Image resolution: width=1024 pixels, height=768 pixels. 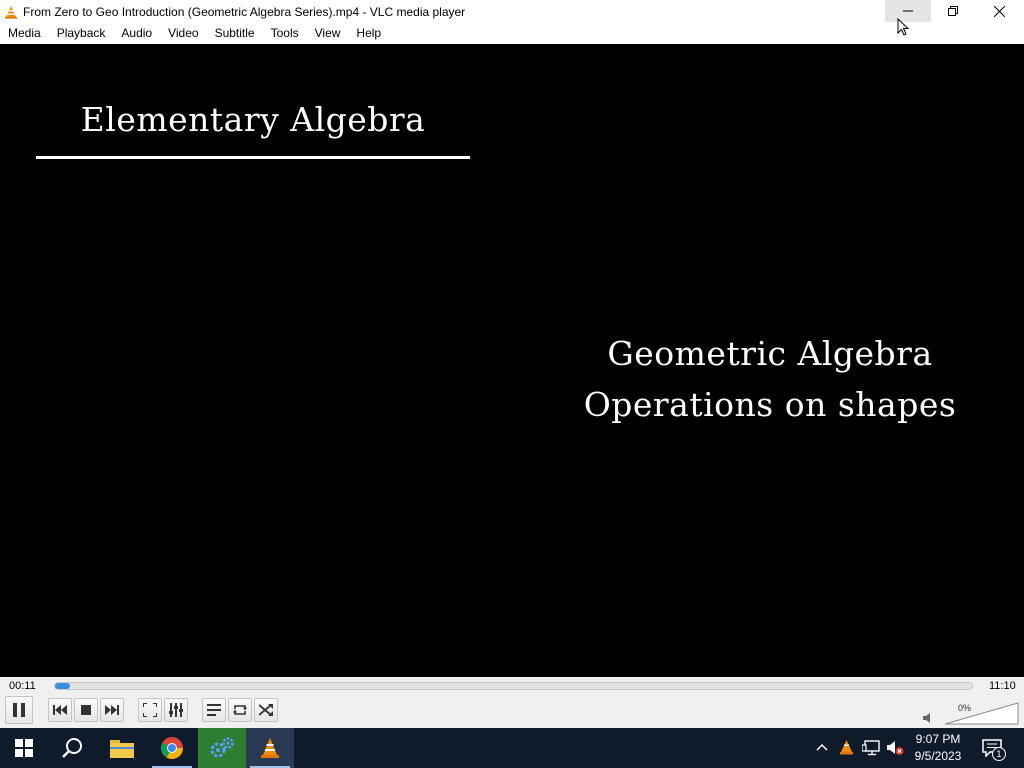 I want to click on vlc-icon, so click(x=270, y=748).